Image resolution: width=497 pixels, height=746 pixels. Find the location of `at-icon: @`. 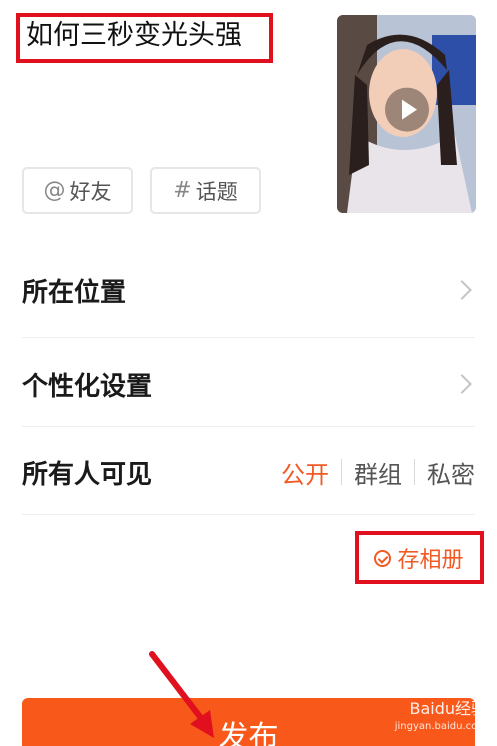

at-icon: @ is located at coordinates (54, 190).